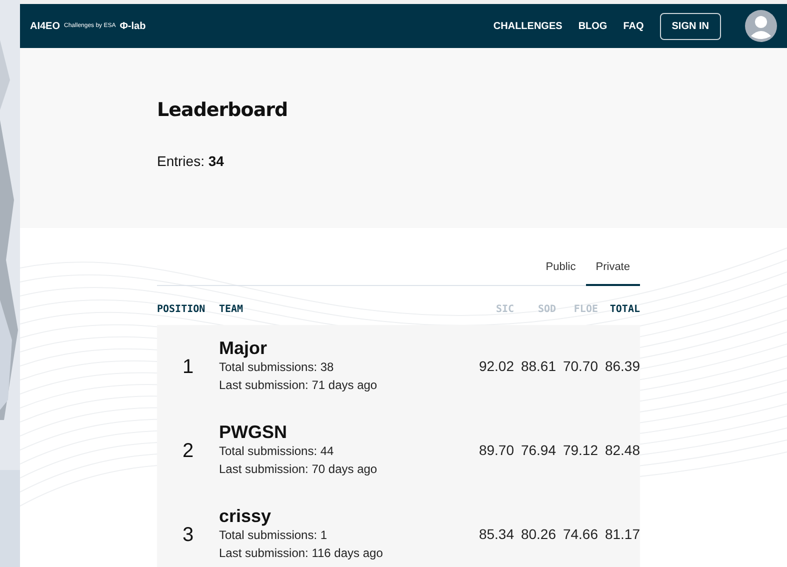 Image resolution: width=787 pixels, height=567 pixels. I want to click on submission-count: Total submissions: 44, so click(277, 451).